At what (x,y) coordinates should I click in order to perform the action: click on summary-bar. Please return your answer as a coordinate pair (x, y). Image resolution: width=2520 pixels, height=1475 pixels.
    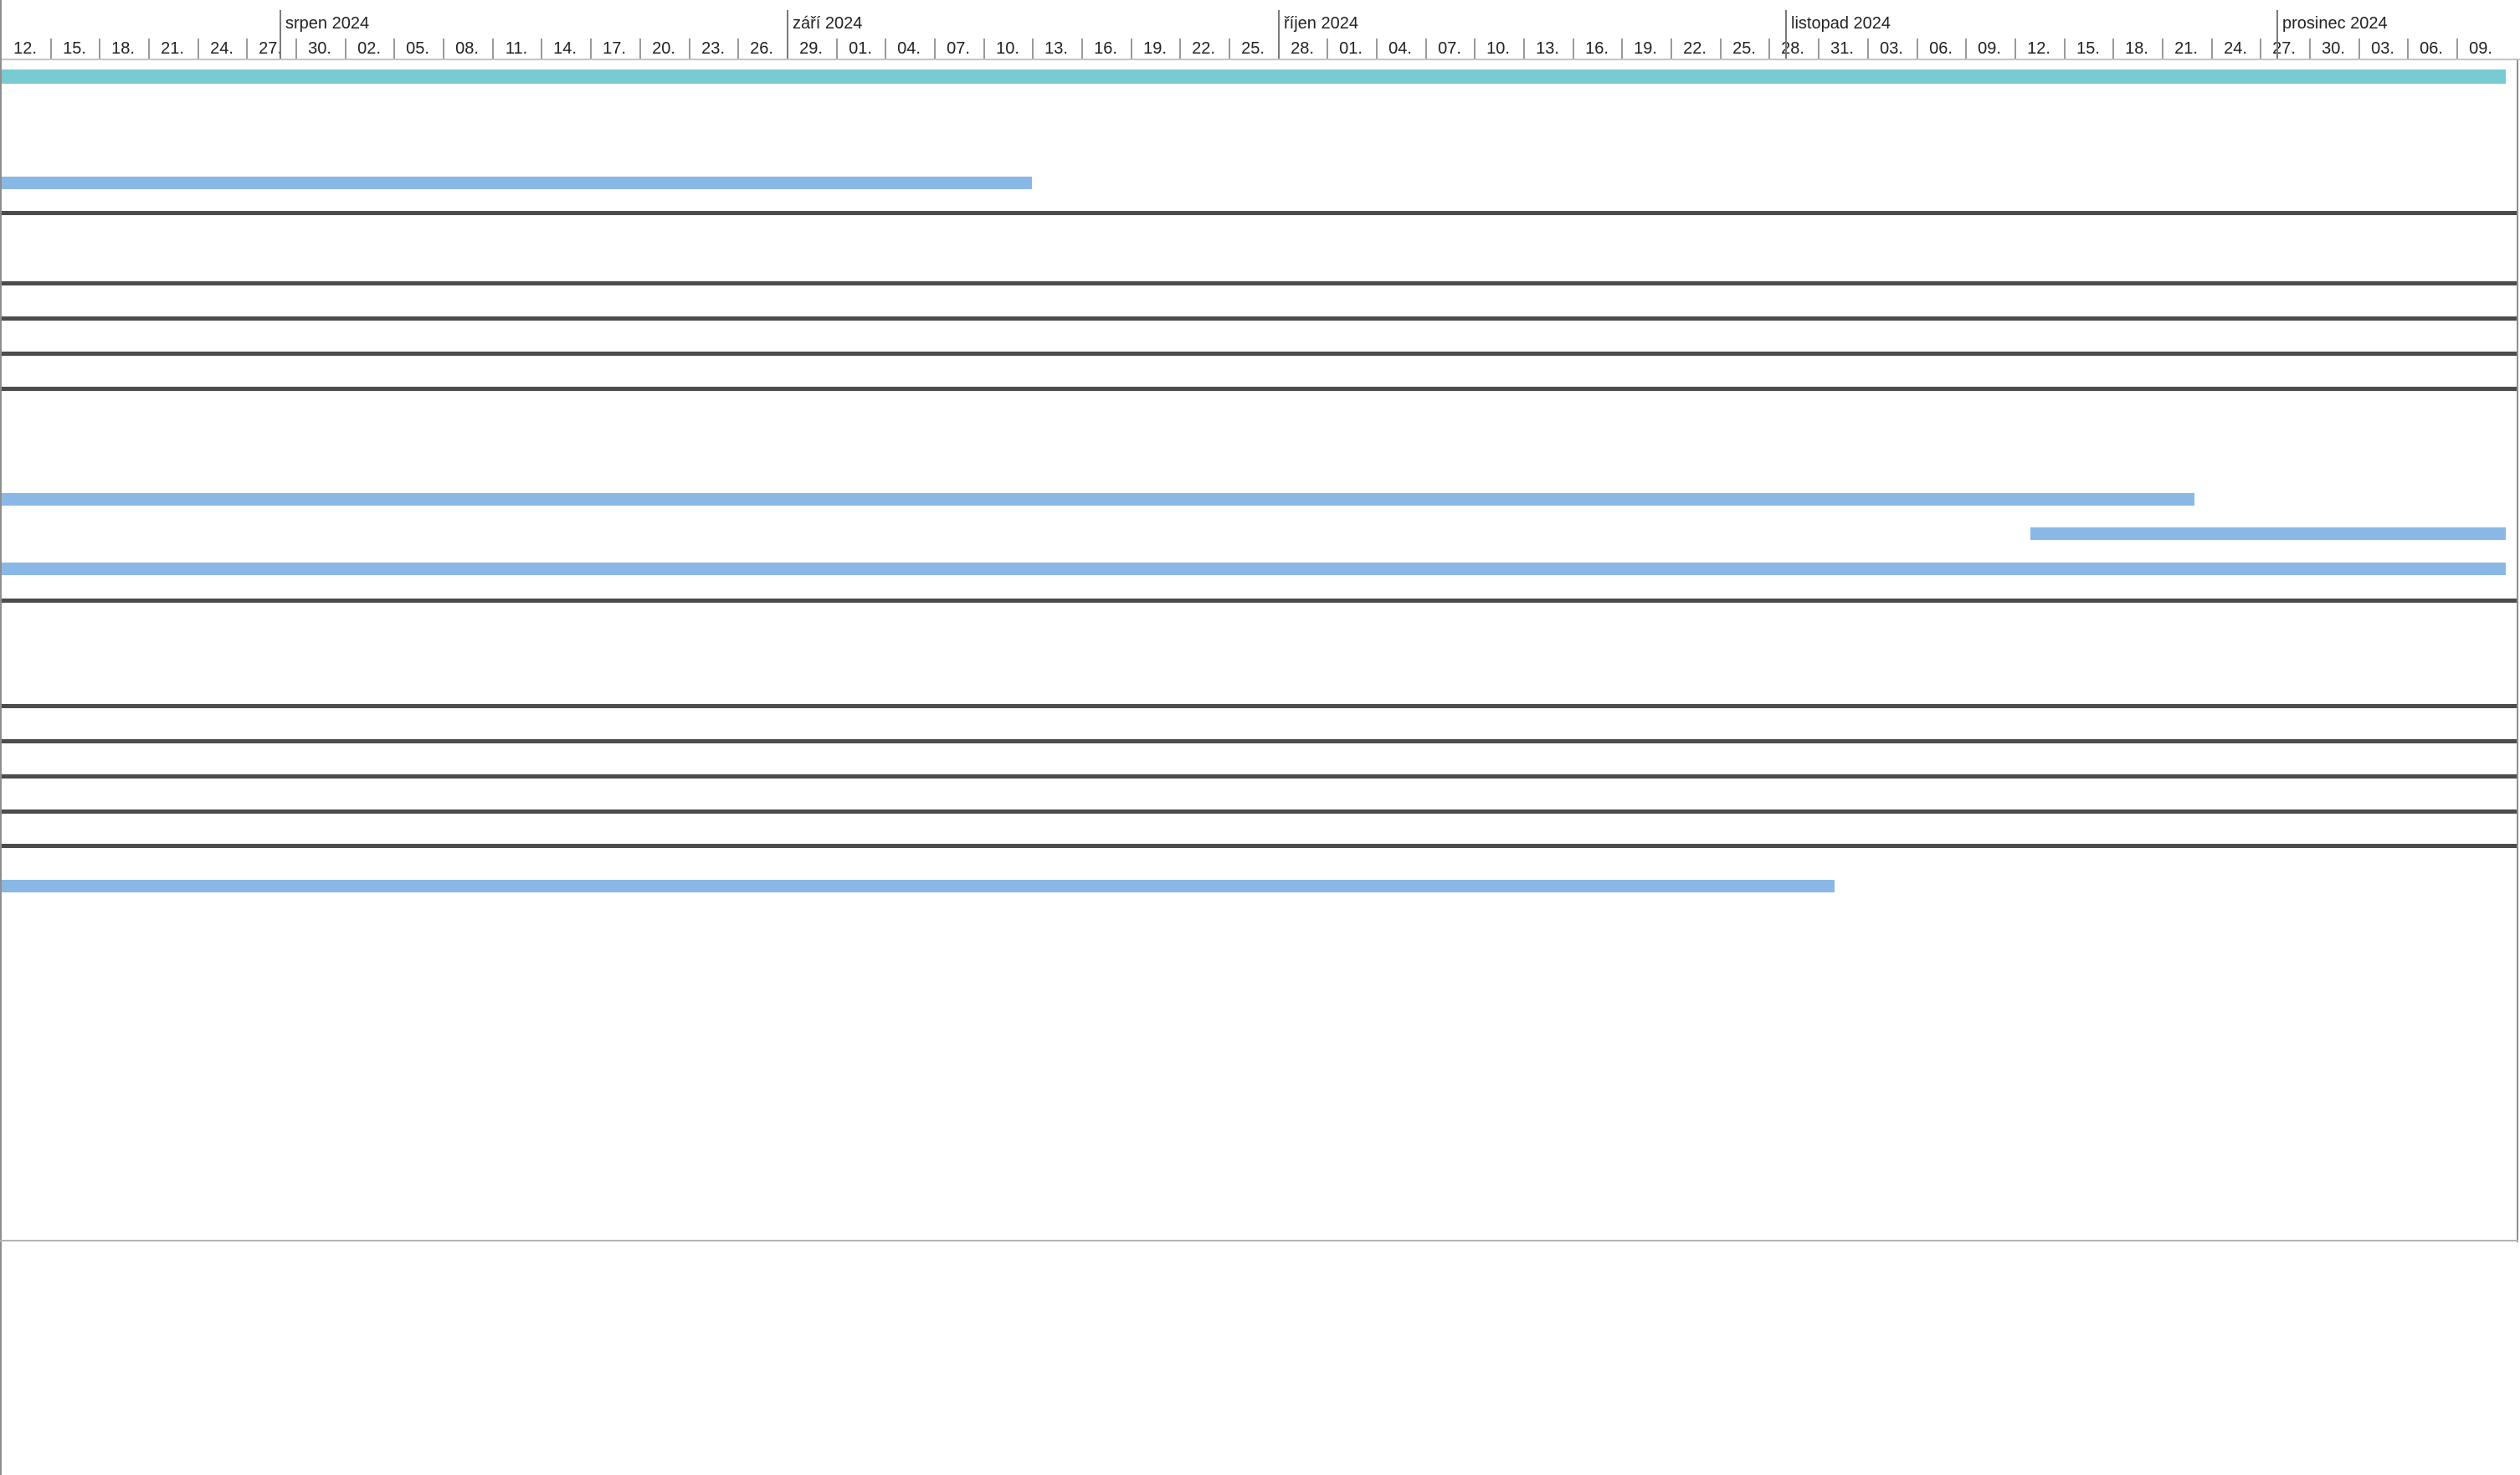
    Looking at the image, I should click on (1253, 76).